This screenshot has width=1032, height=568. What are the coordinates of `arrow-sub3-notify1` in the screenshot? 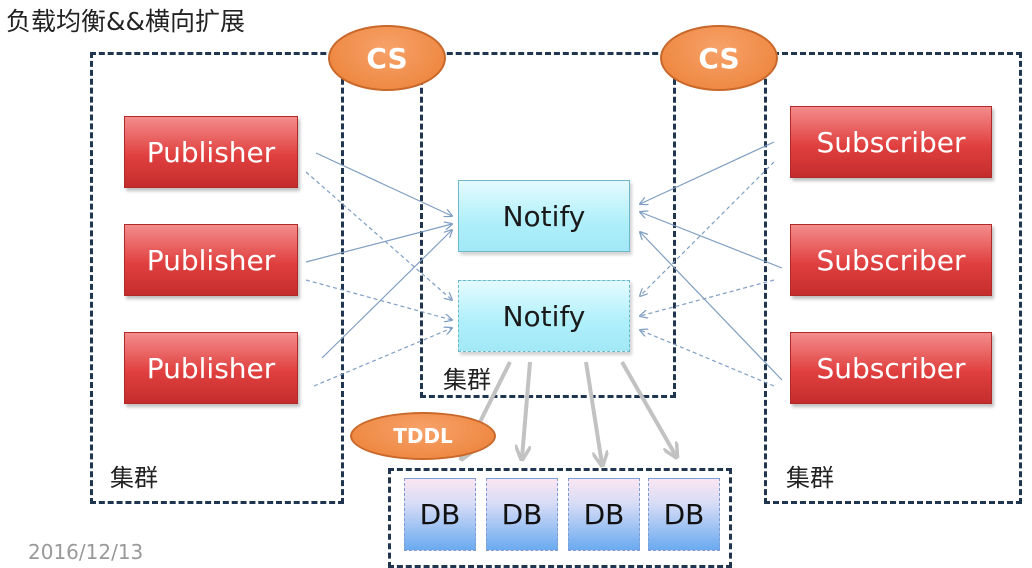 It's located at (711, 306).